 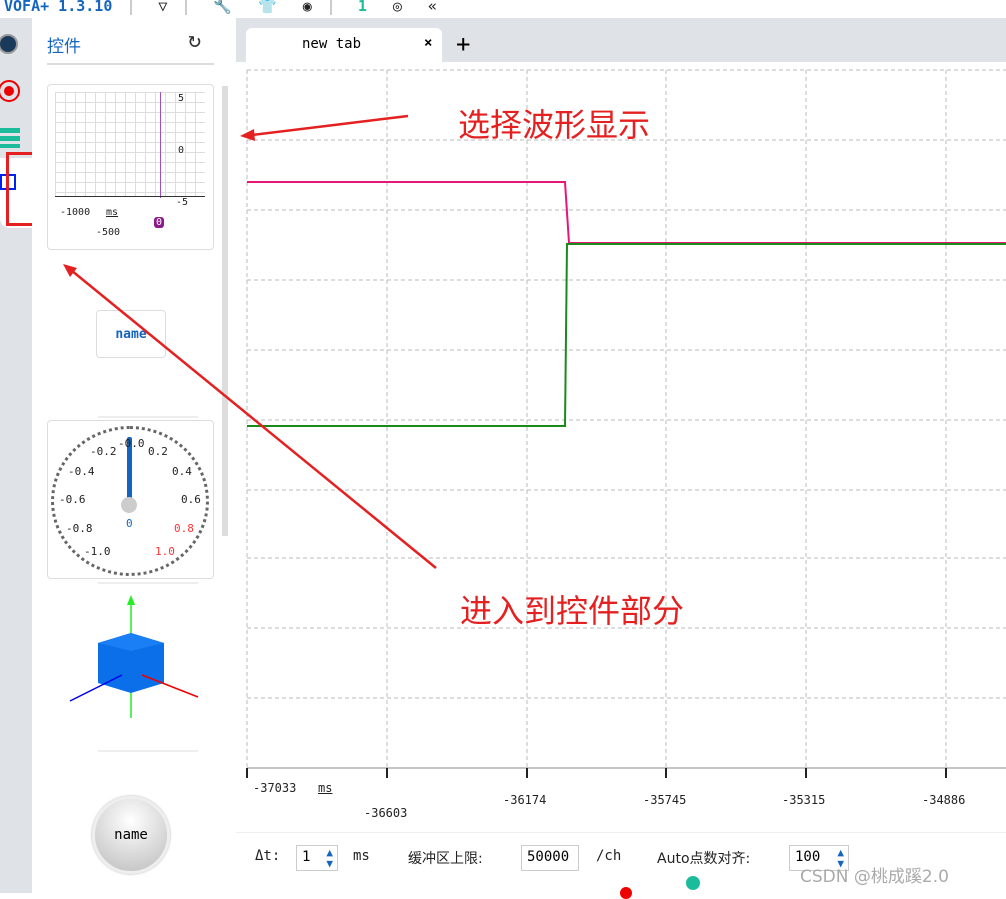 What do you see at coordinates (432, 7) in the screenshot?
I see `collapse-icon: «` at bounding box center [432, 7].